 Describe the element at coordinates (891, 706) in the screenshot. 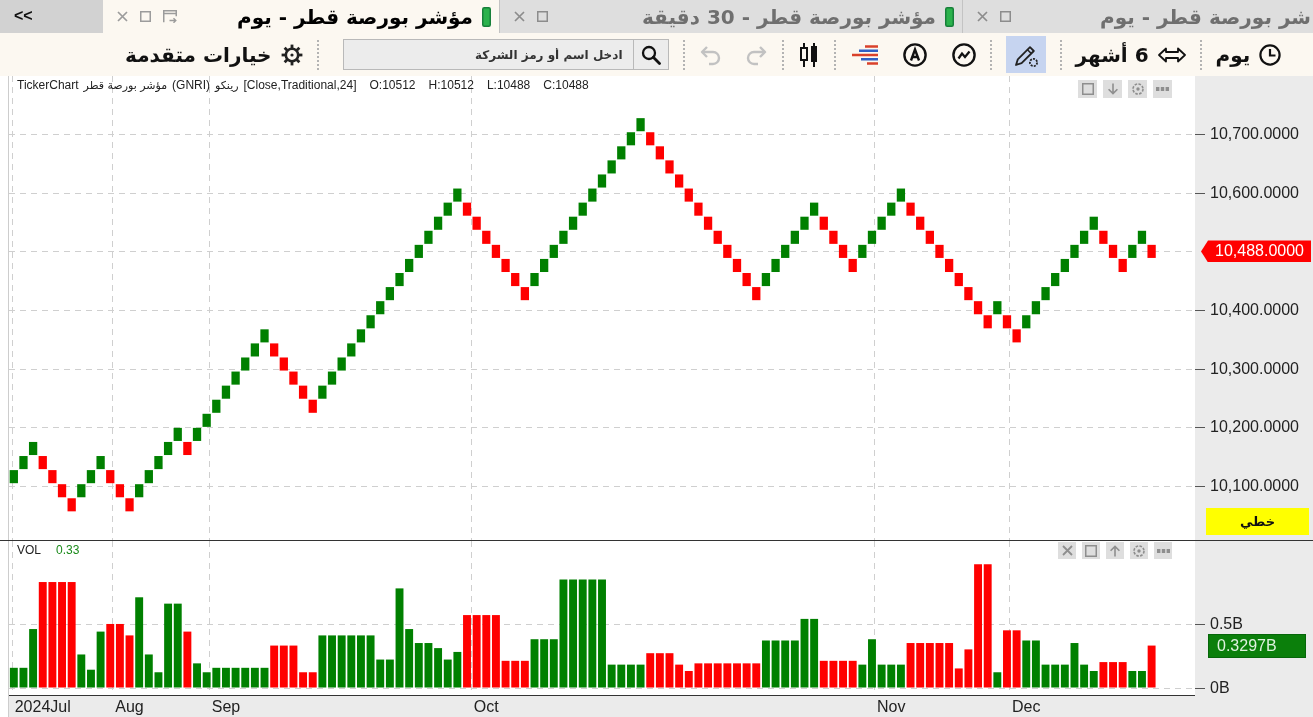

I see `axis-label: Nov` at that location.